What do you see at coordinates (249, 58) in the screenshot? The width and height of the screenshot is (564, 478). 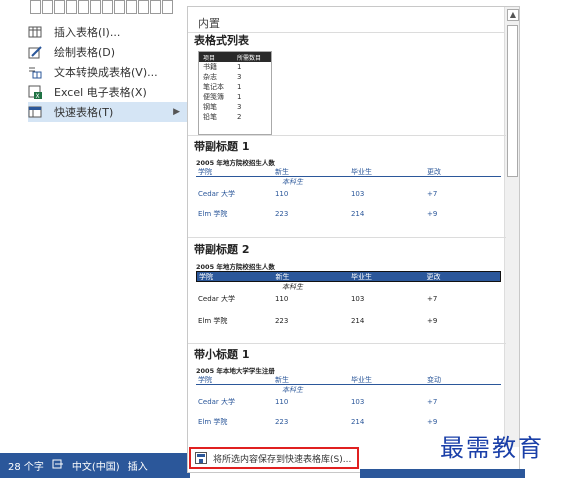 I see `header-cell: 所需数目` at bounding box center [249, 58].